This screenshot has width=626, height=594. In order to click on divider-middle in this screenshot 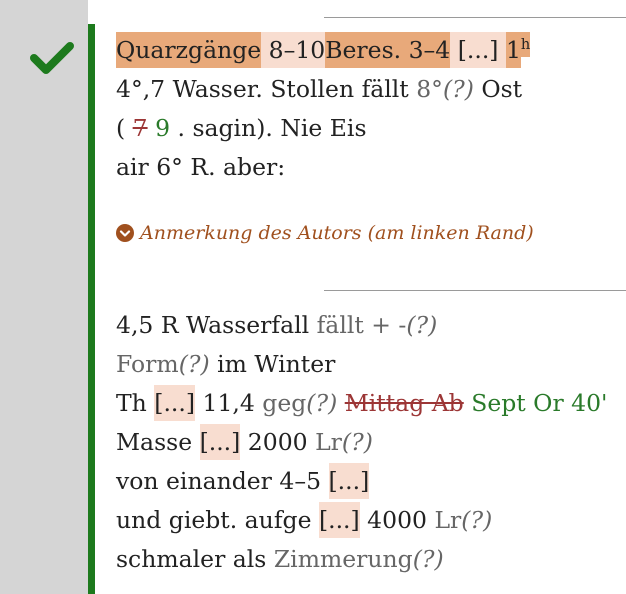, I will do `click(475, 290)`.